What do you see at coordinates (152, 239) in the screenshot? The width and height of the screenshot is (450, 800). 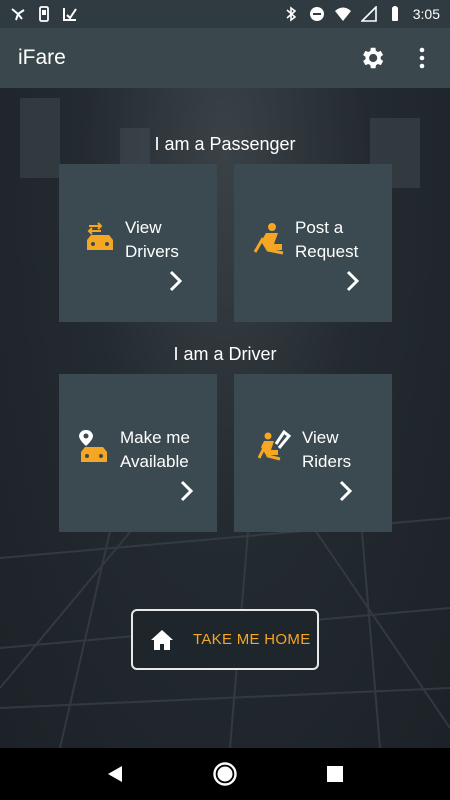 I see `view-drivers-label: View Drivers` at bounding box center [152, 239].